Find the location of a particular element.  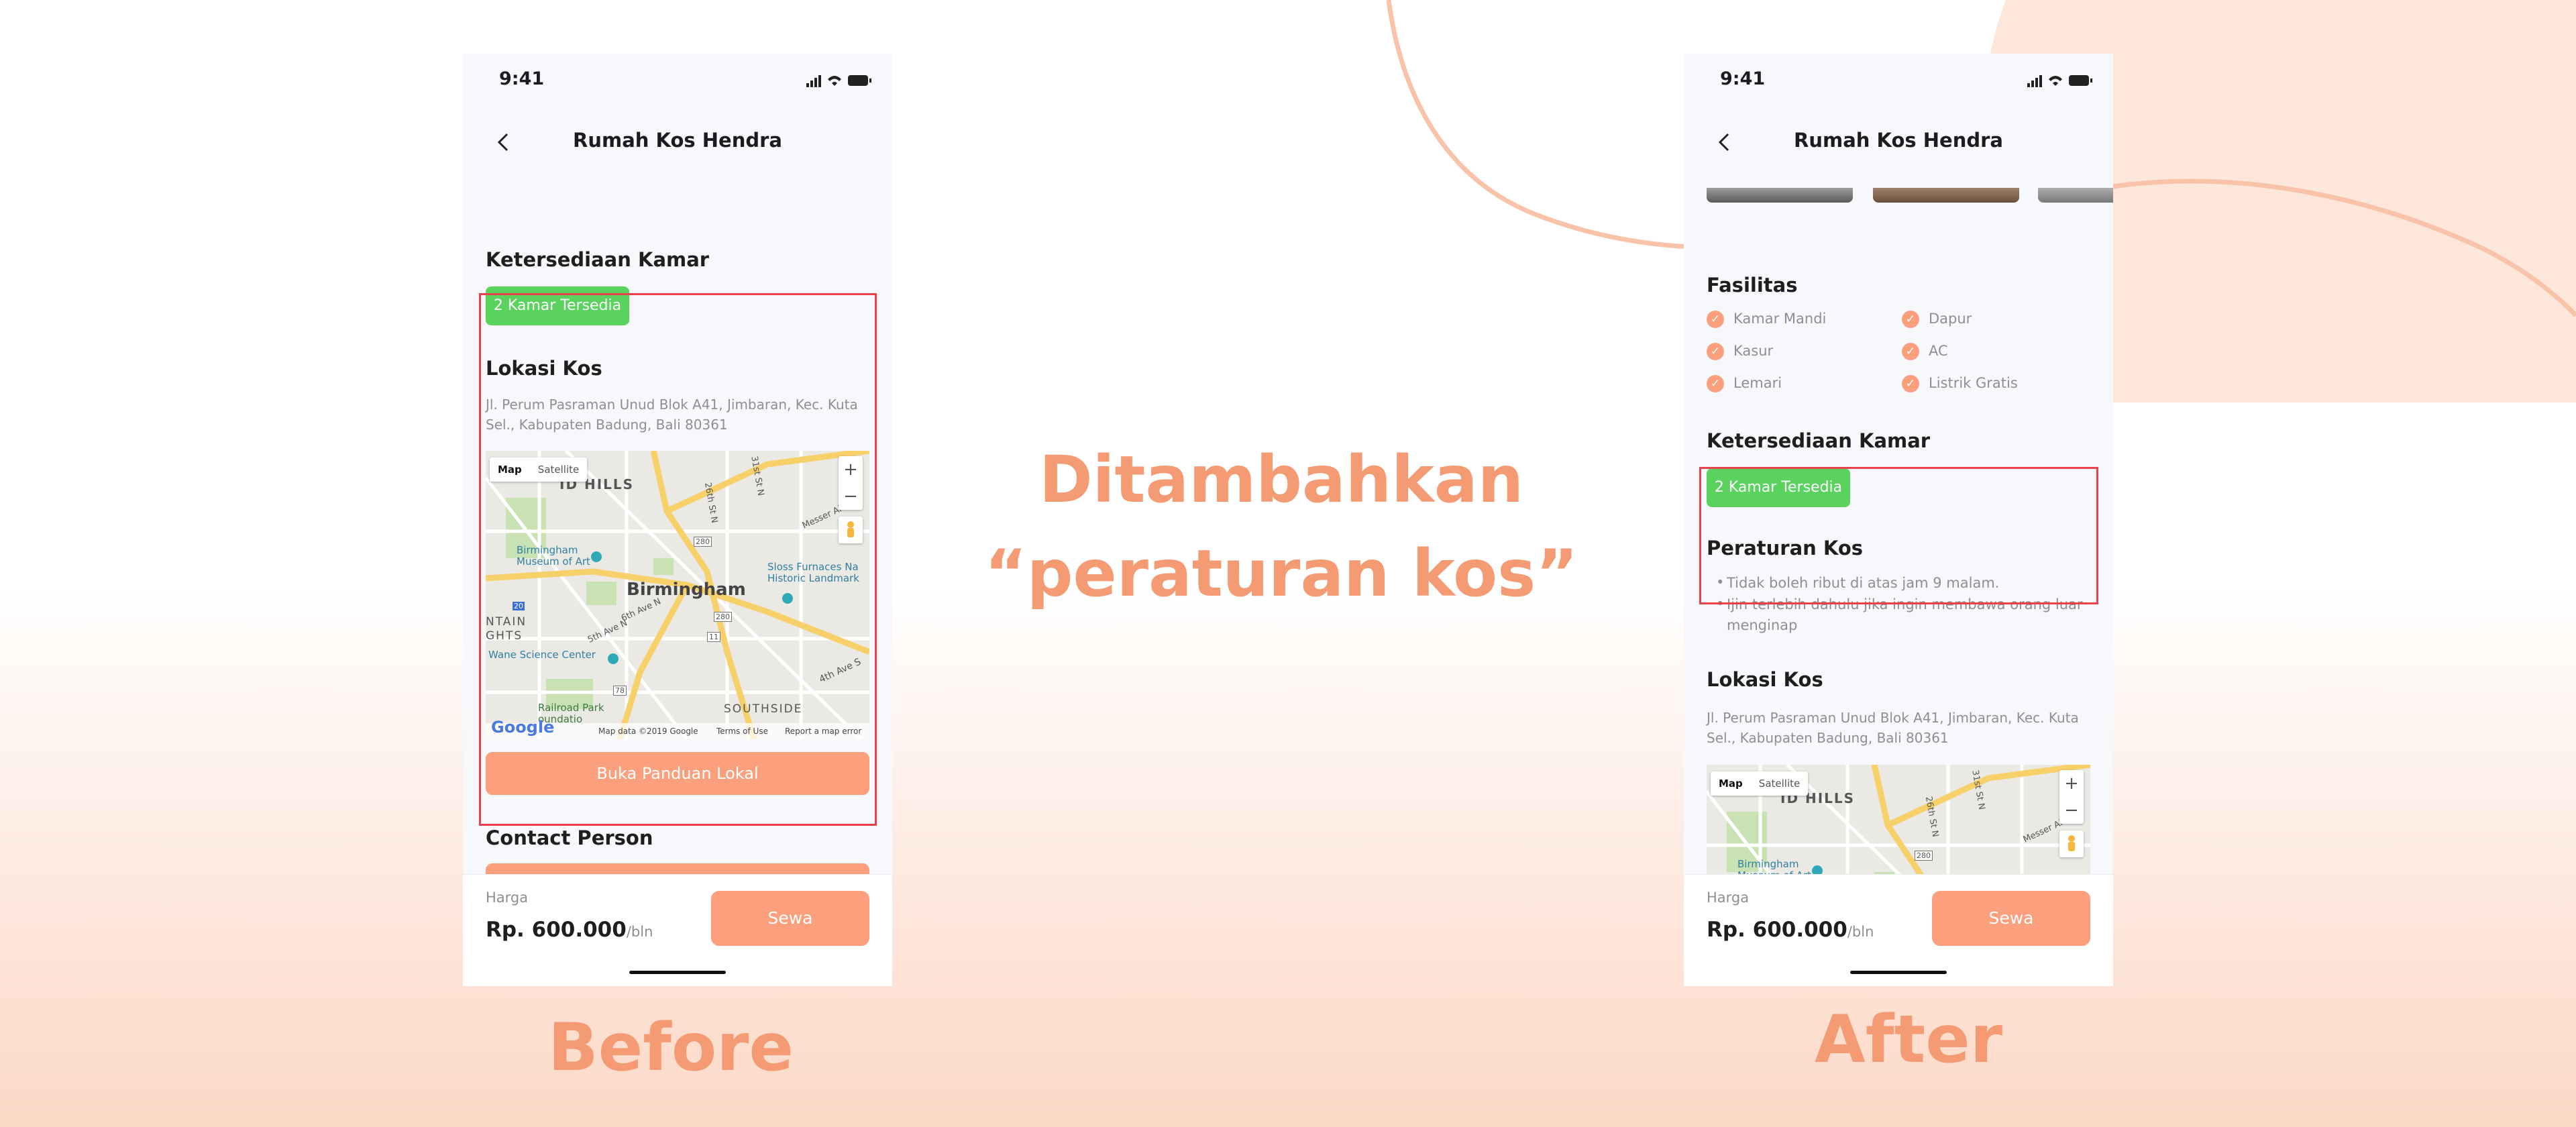

facility-label: Kamar Mandi is located at coordinates (1780, 319).